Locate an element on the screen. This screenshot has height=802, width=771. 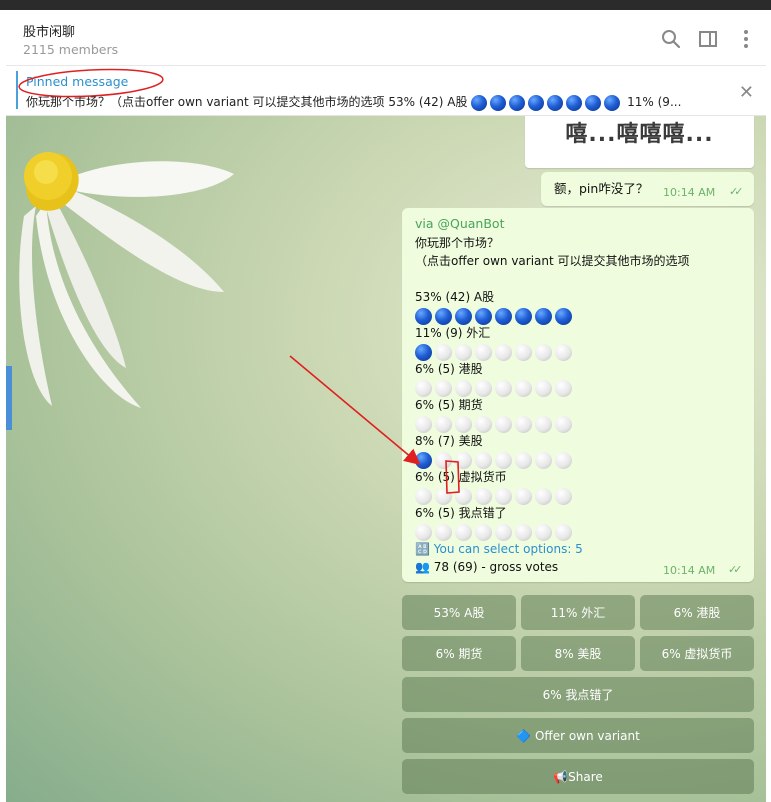
red-ellipse-annotation is located at coordinates (91, 83).